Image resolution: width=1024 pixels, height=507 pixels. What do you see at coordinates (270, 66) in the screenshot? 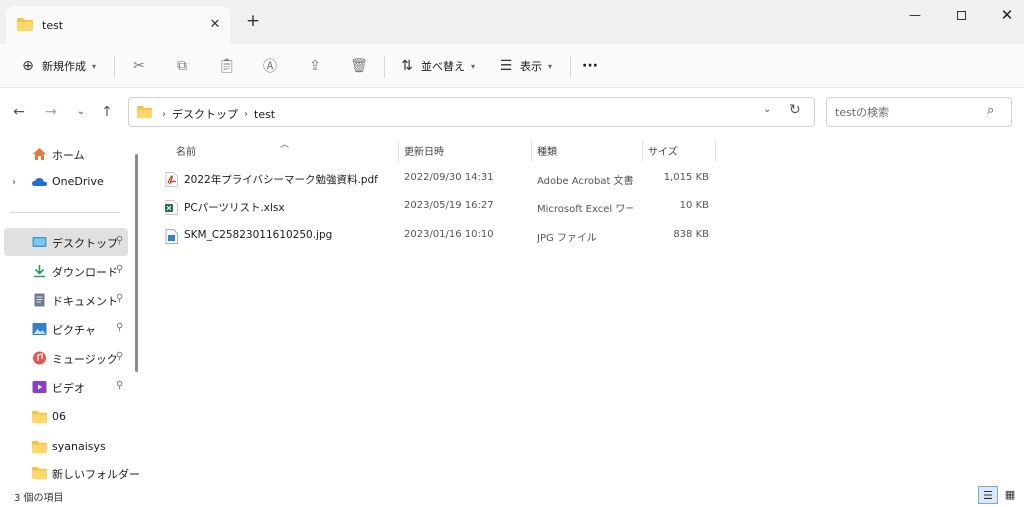
I see `rename-button: Ⓐ` at bounding box center [270, 66].